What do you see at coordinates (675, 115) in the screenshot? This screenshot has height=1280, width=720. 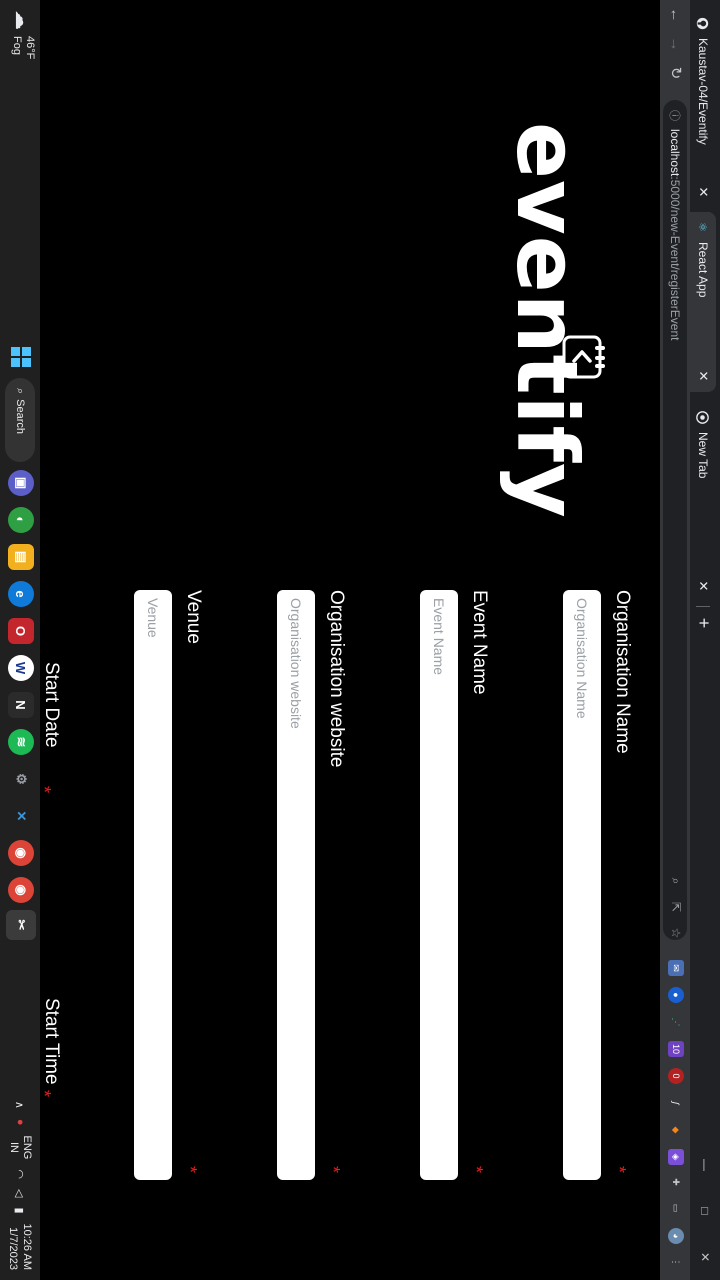 I see `info-icon: ⓘ` at bounding box center [675, 115].